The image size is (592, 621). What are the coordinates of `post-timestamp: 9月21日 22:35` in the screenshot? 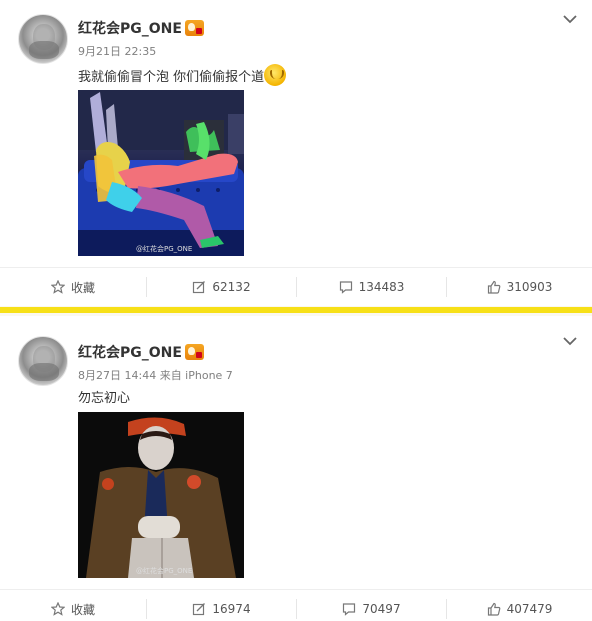 It's located at (117, 51).